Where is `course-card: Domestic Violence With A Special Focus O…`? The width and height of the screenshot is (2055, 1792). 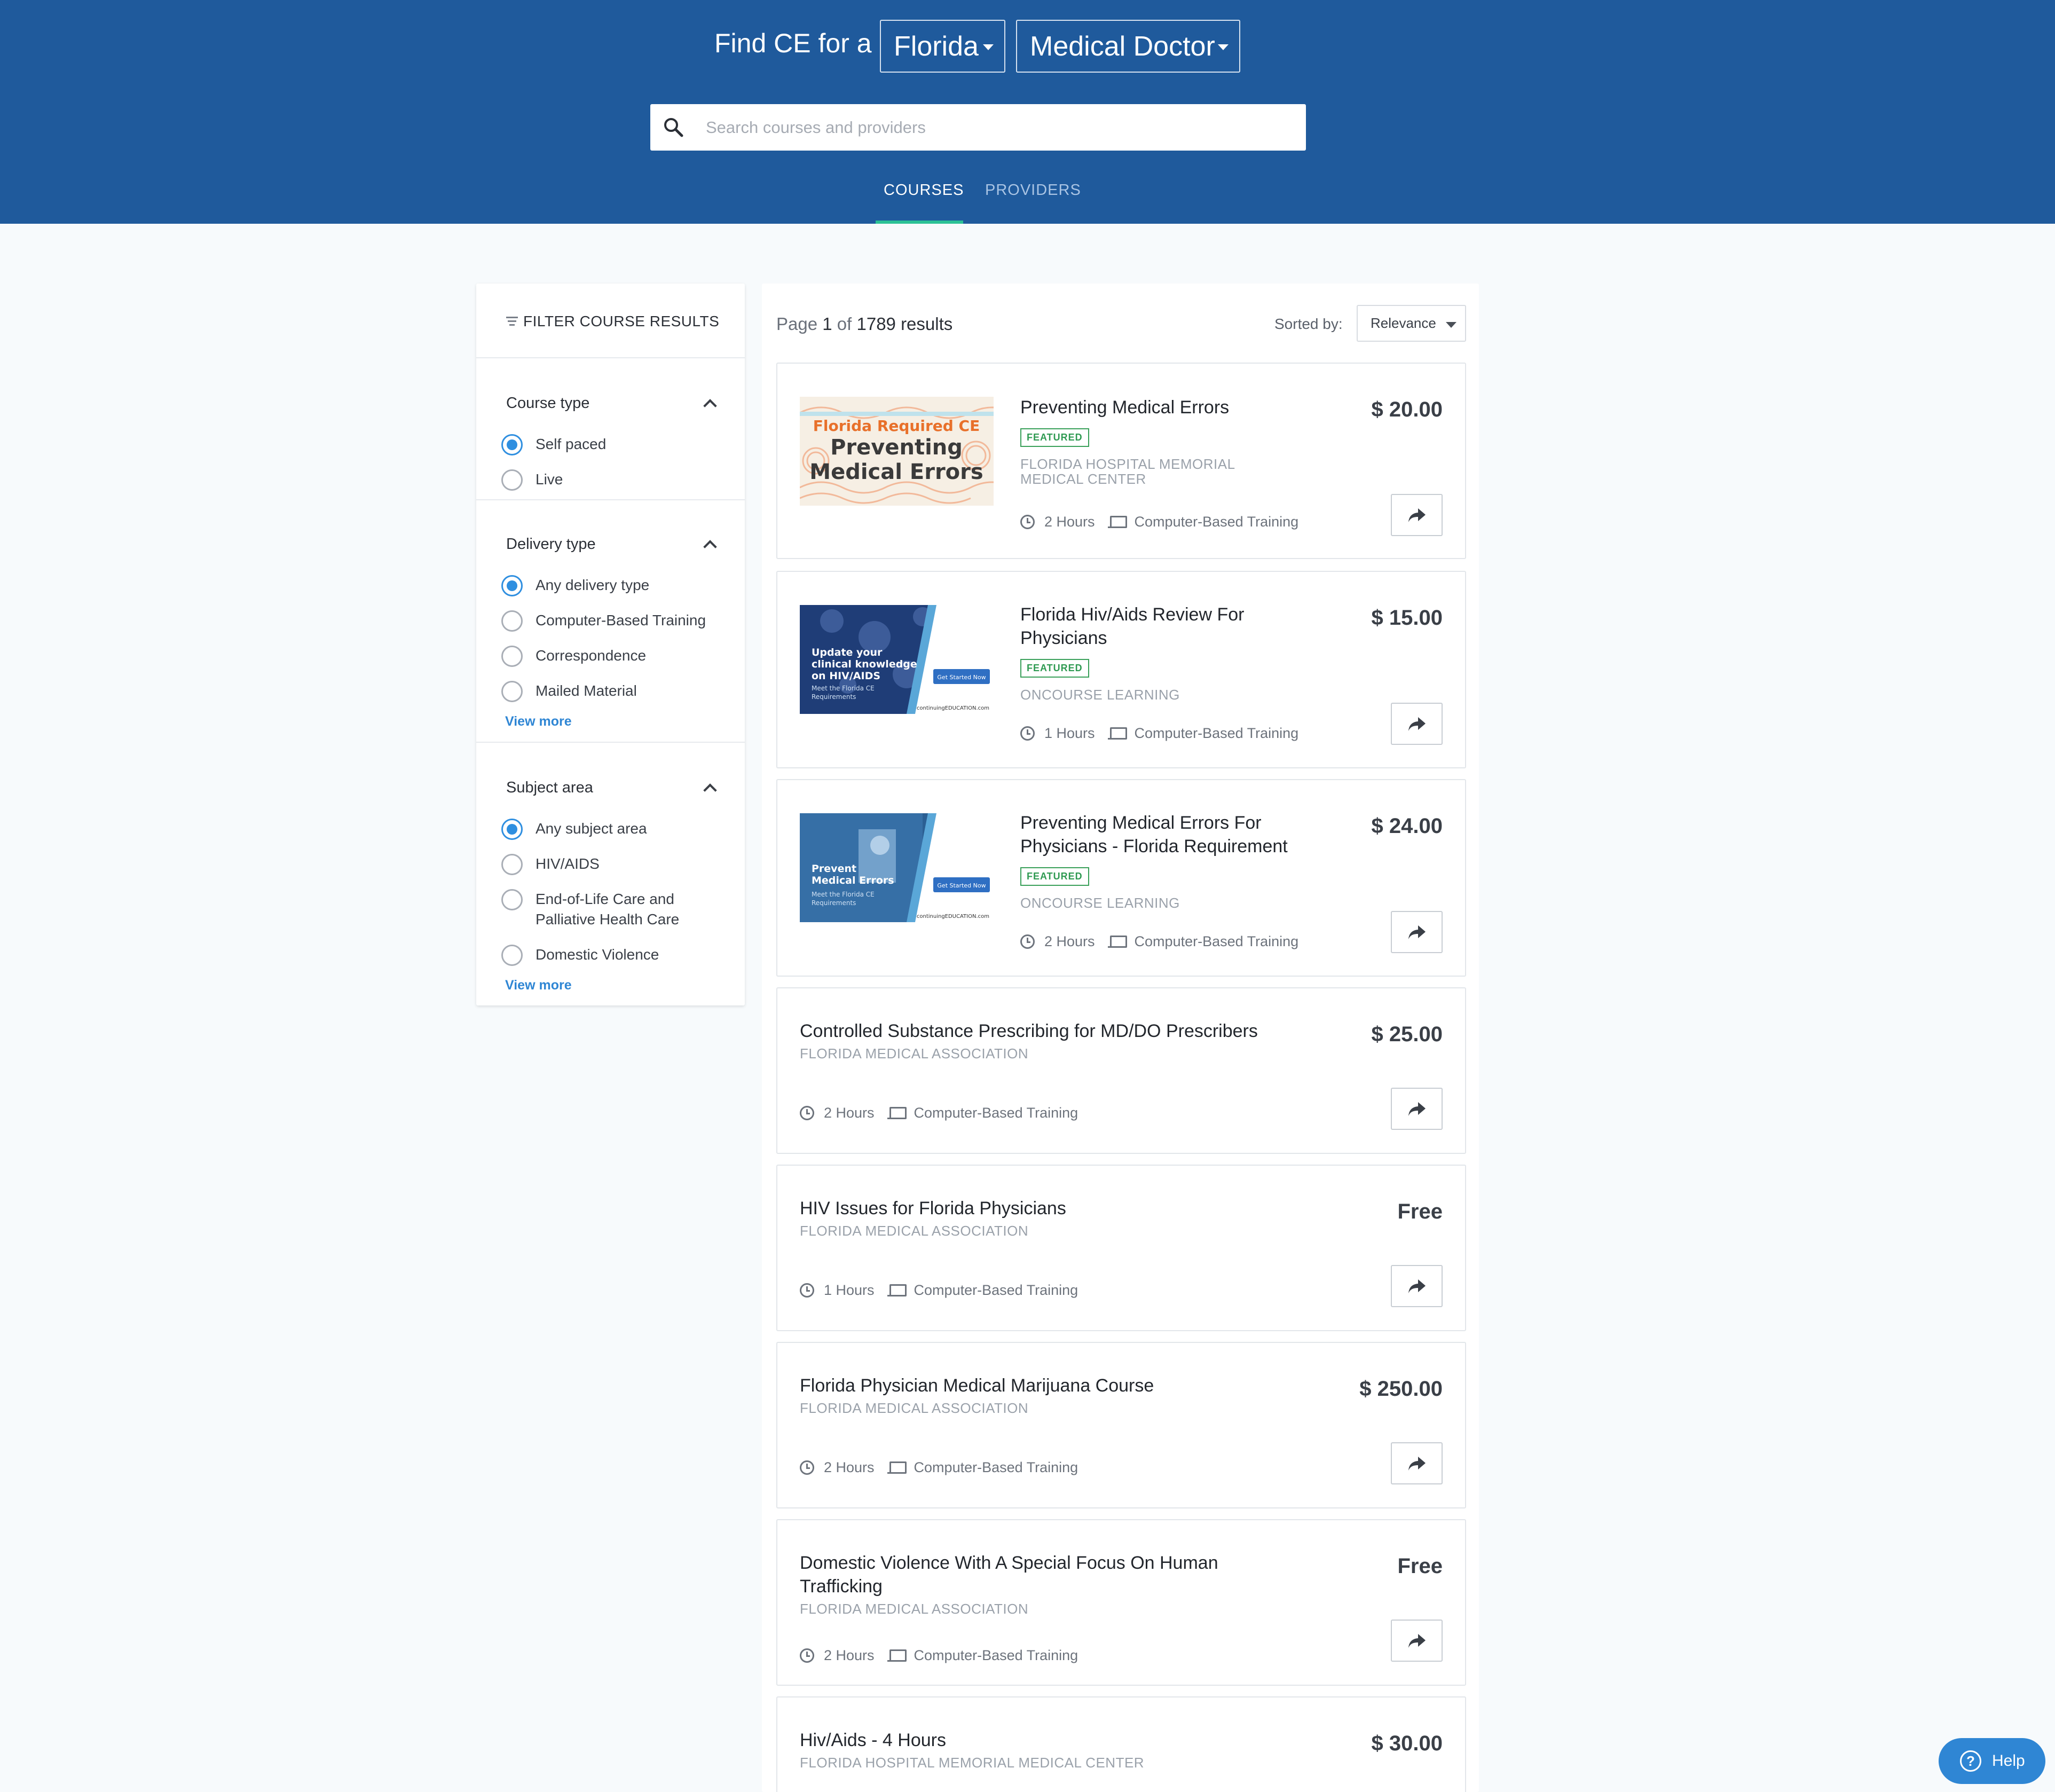
course-card: Domestic Violence With A Special Focus O… is located at coordinates (1121, 1603).